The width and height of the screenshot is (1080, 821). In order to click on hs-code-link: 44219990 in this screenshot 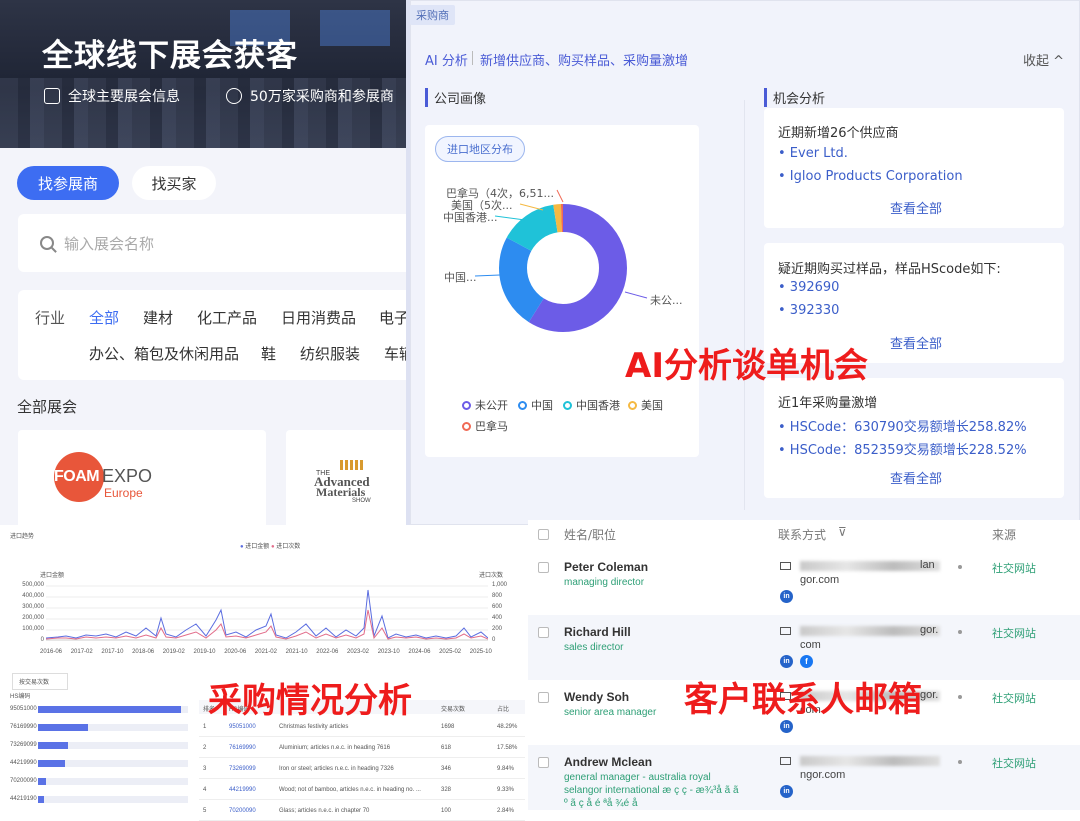, I will do `click(242, 790)`.